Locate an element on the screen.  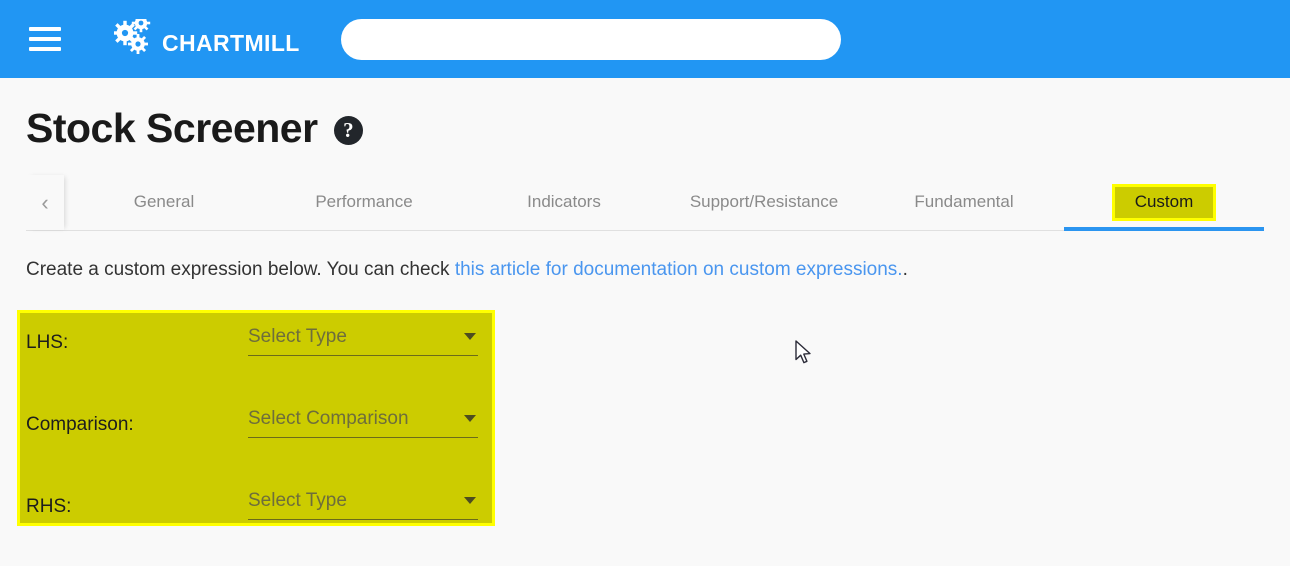
lhs-type-select: Select Type is located at coordinates (363, 338).